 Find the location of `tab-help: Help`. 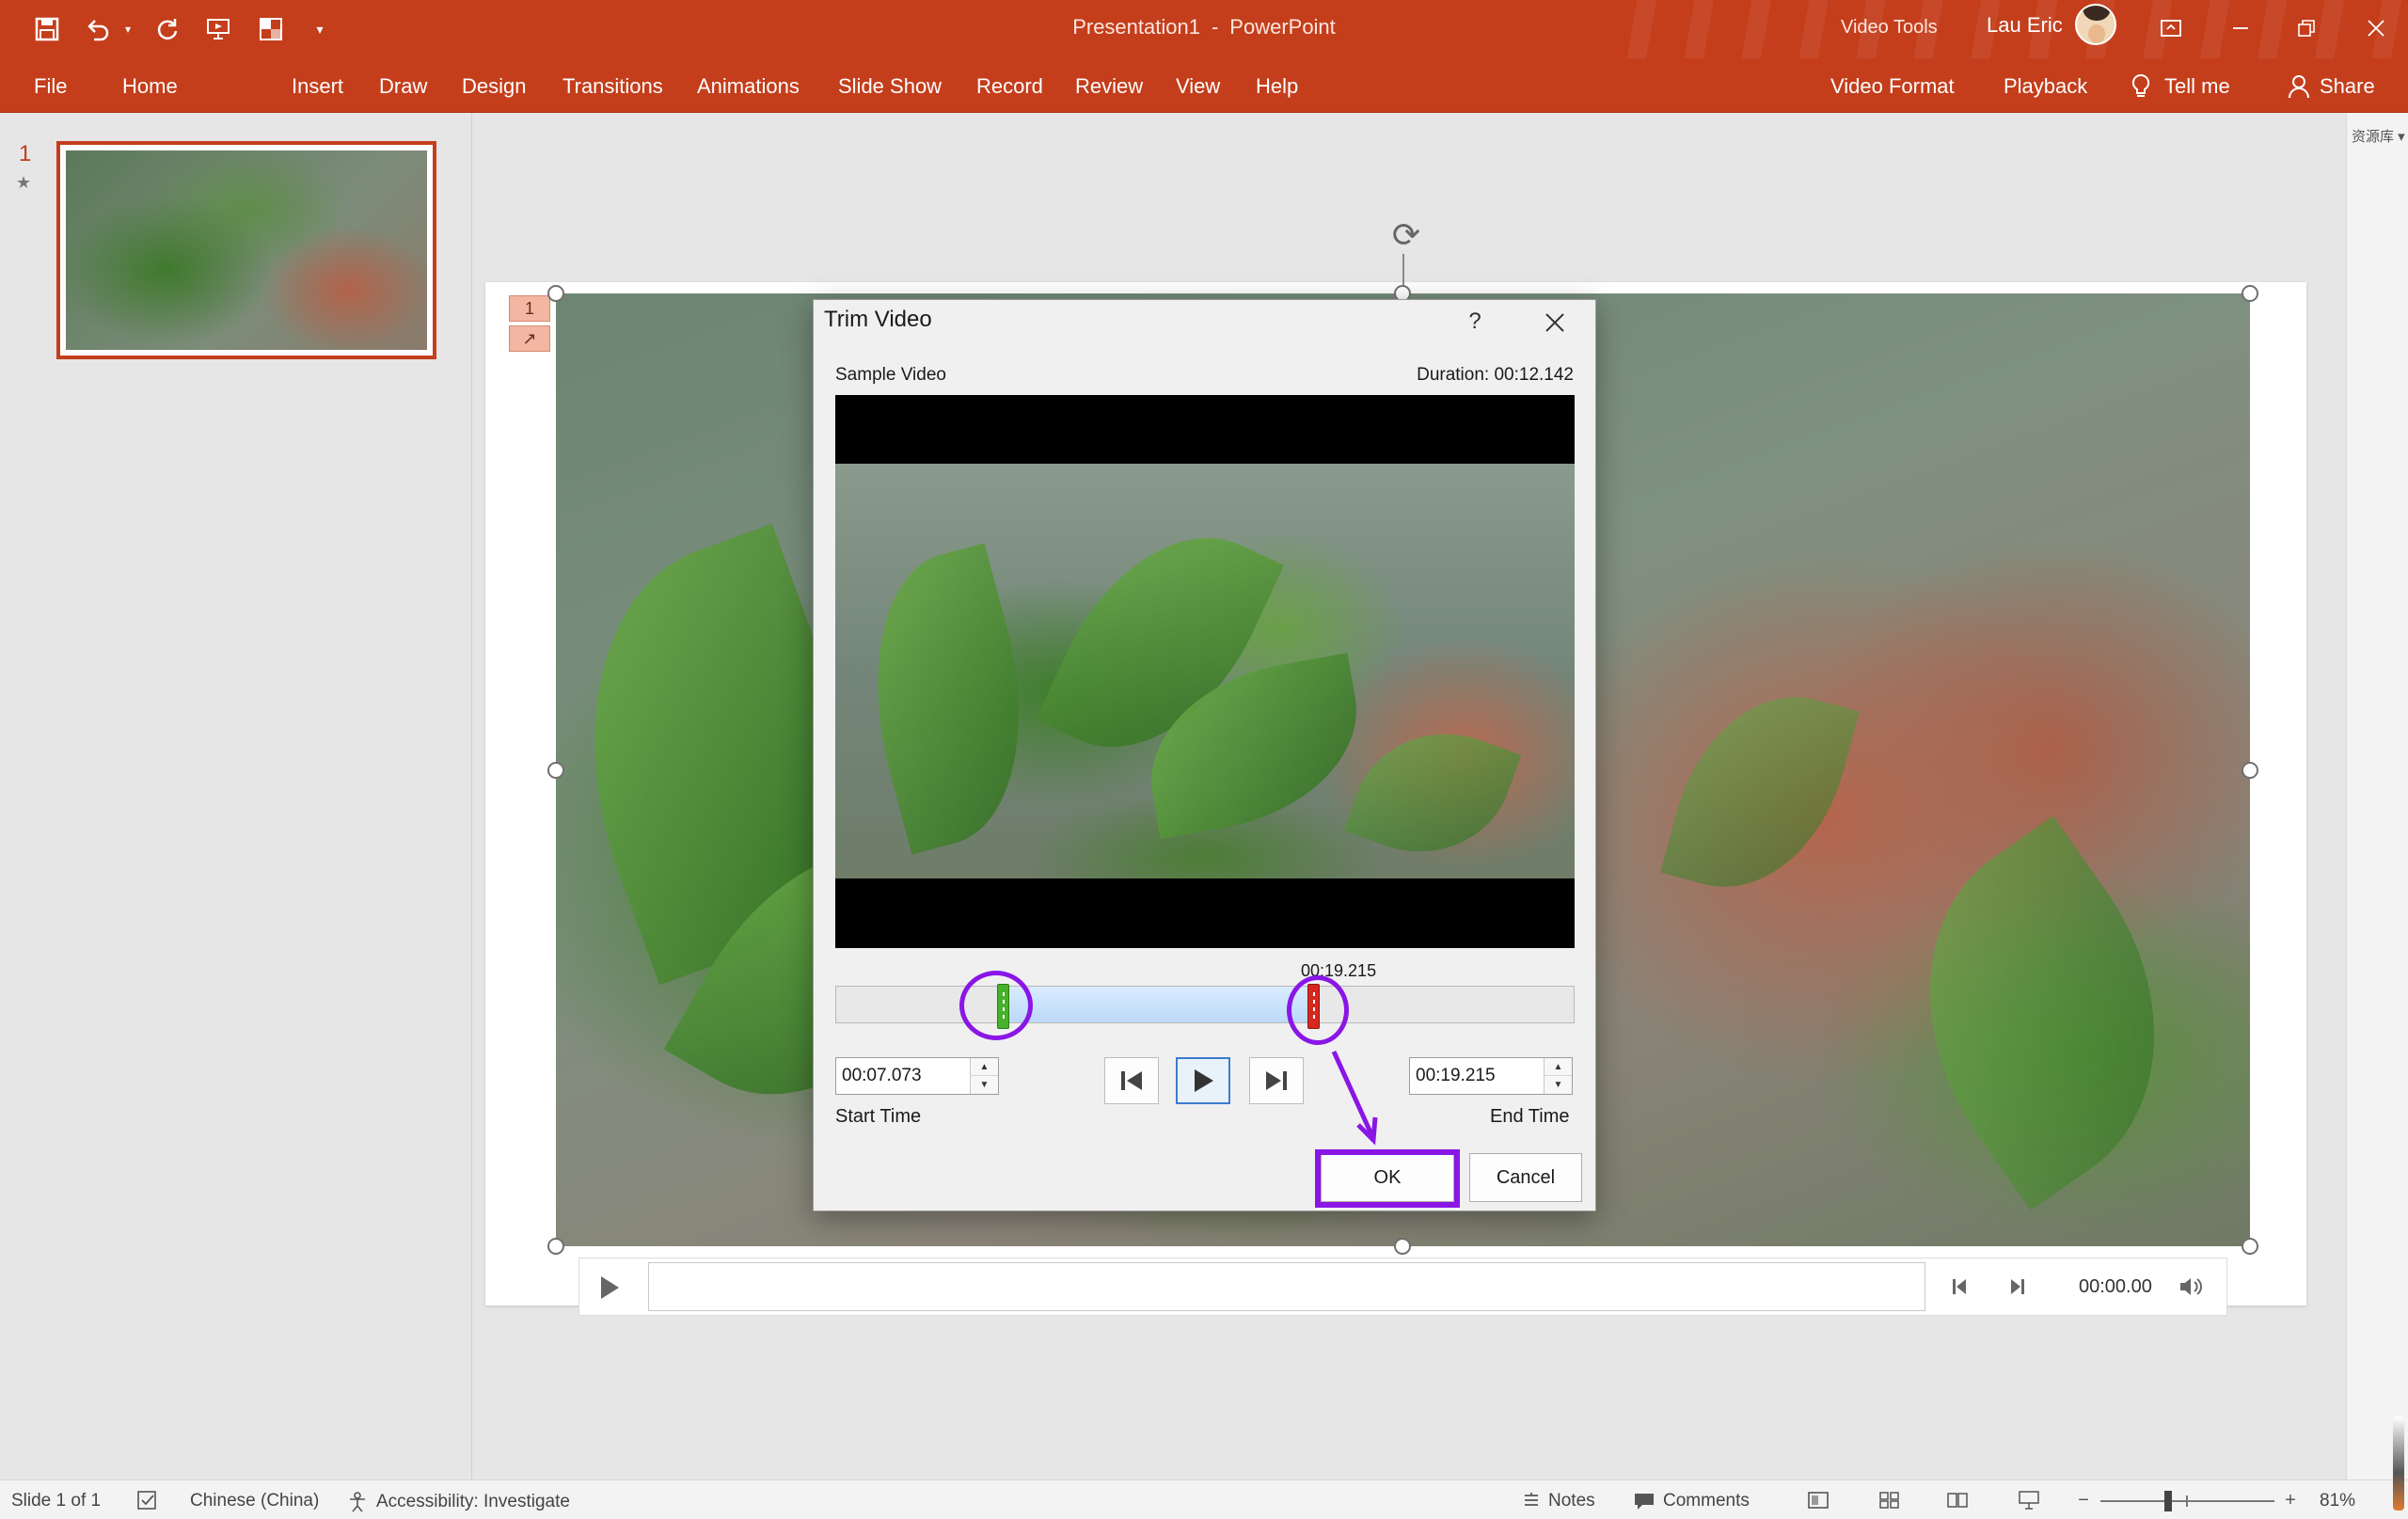

tab-help: Help is located at coordinates (1277, 86).